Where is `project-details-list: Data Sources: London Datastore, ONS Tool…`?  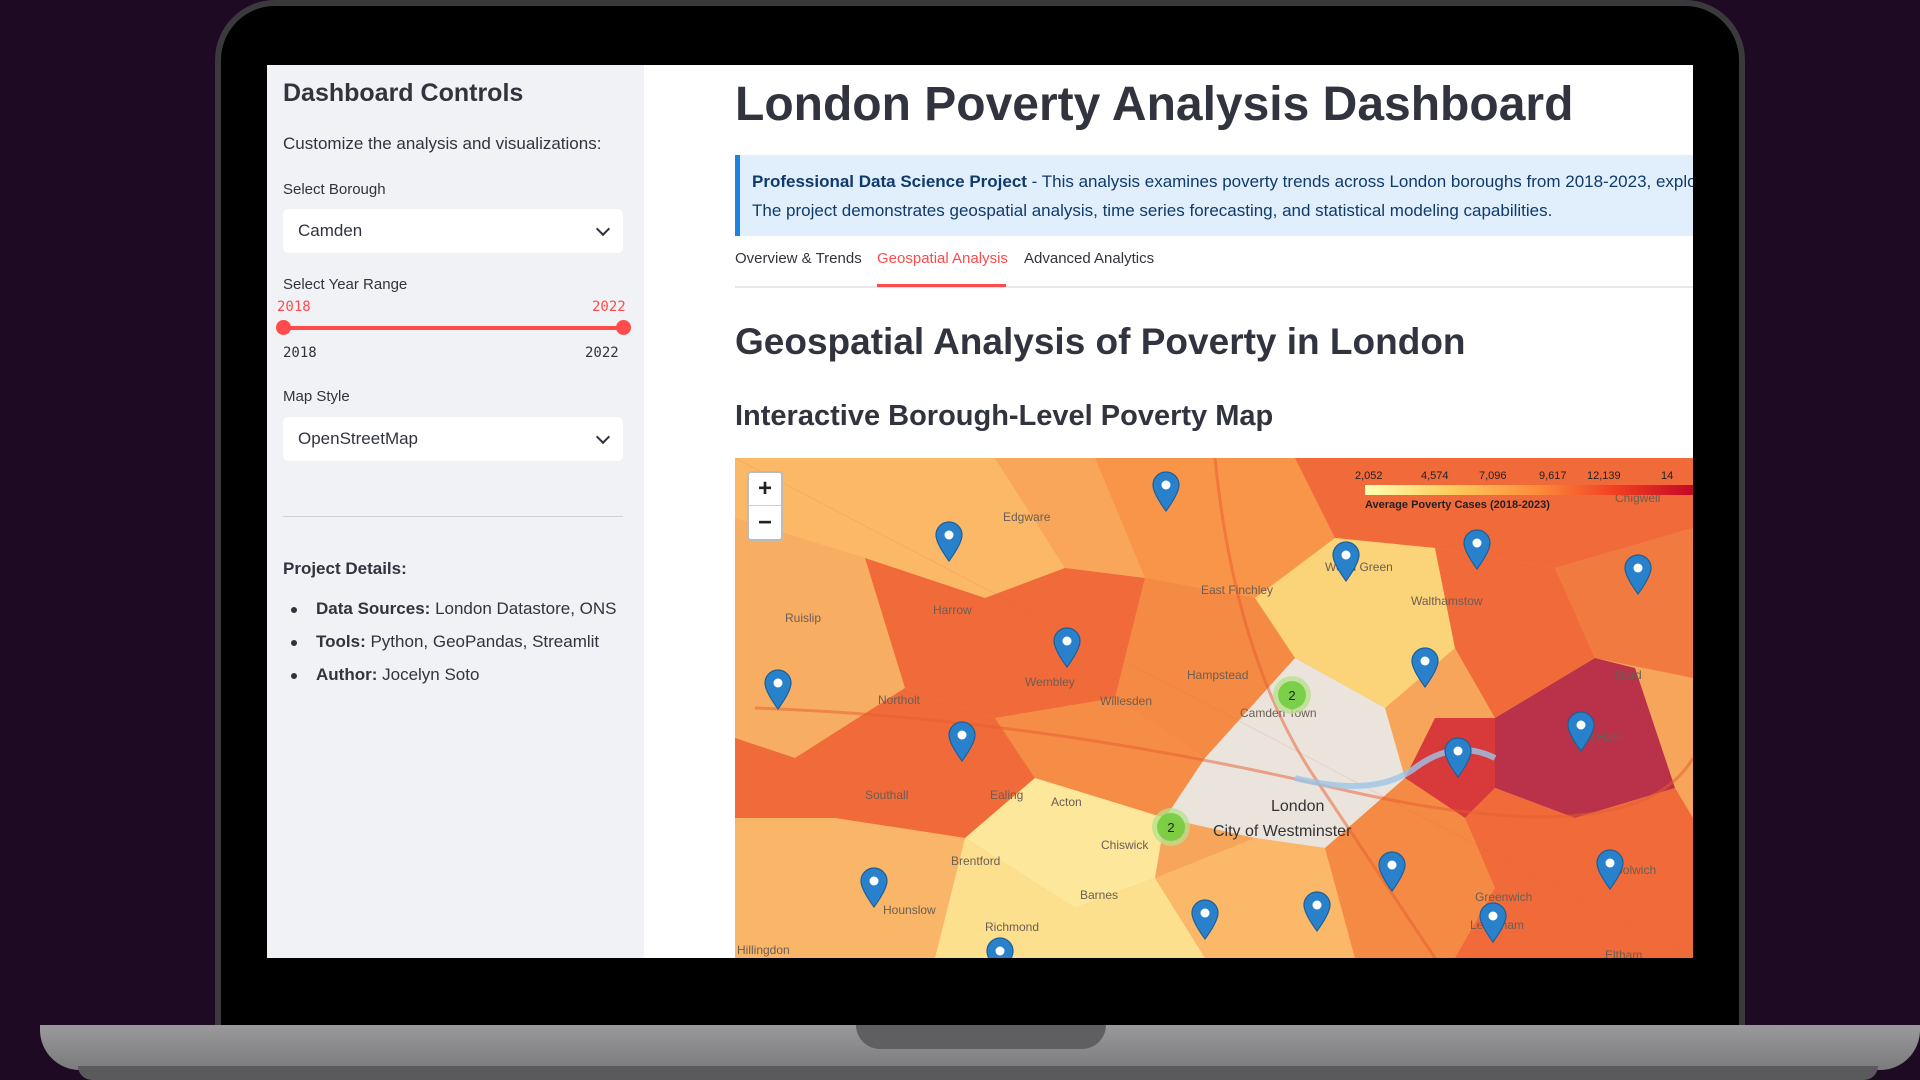
project-details-list: Data Sources: London Datastore, ONS Tool… is located at coordinates (450, 647).